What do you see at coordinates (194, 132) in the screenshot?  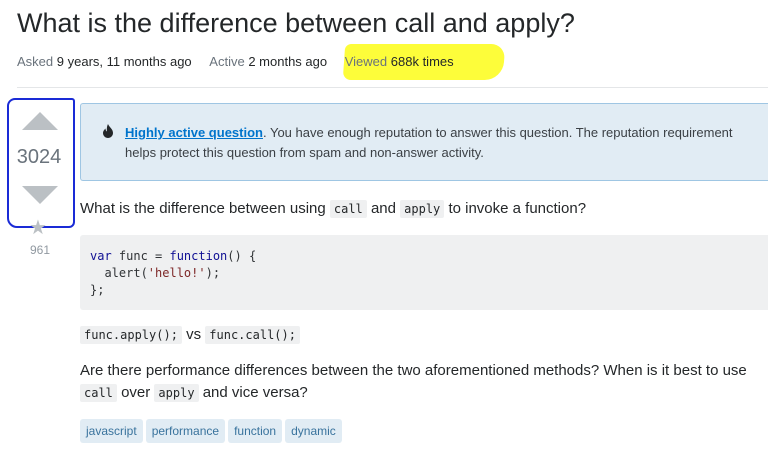 I see `highly-active-link: Highly active question` at bounding box center [194, 132].